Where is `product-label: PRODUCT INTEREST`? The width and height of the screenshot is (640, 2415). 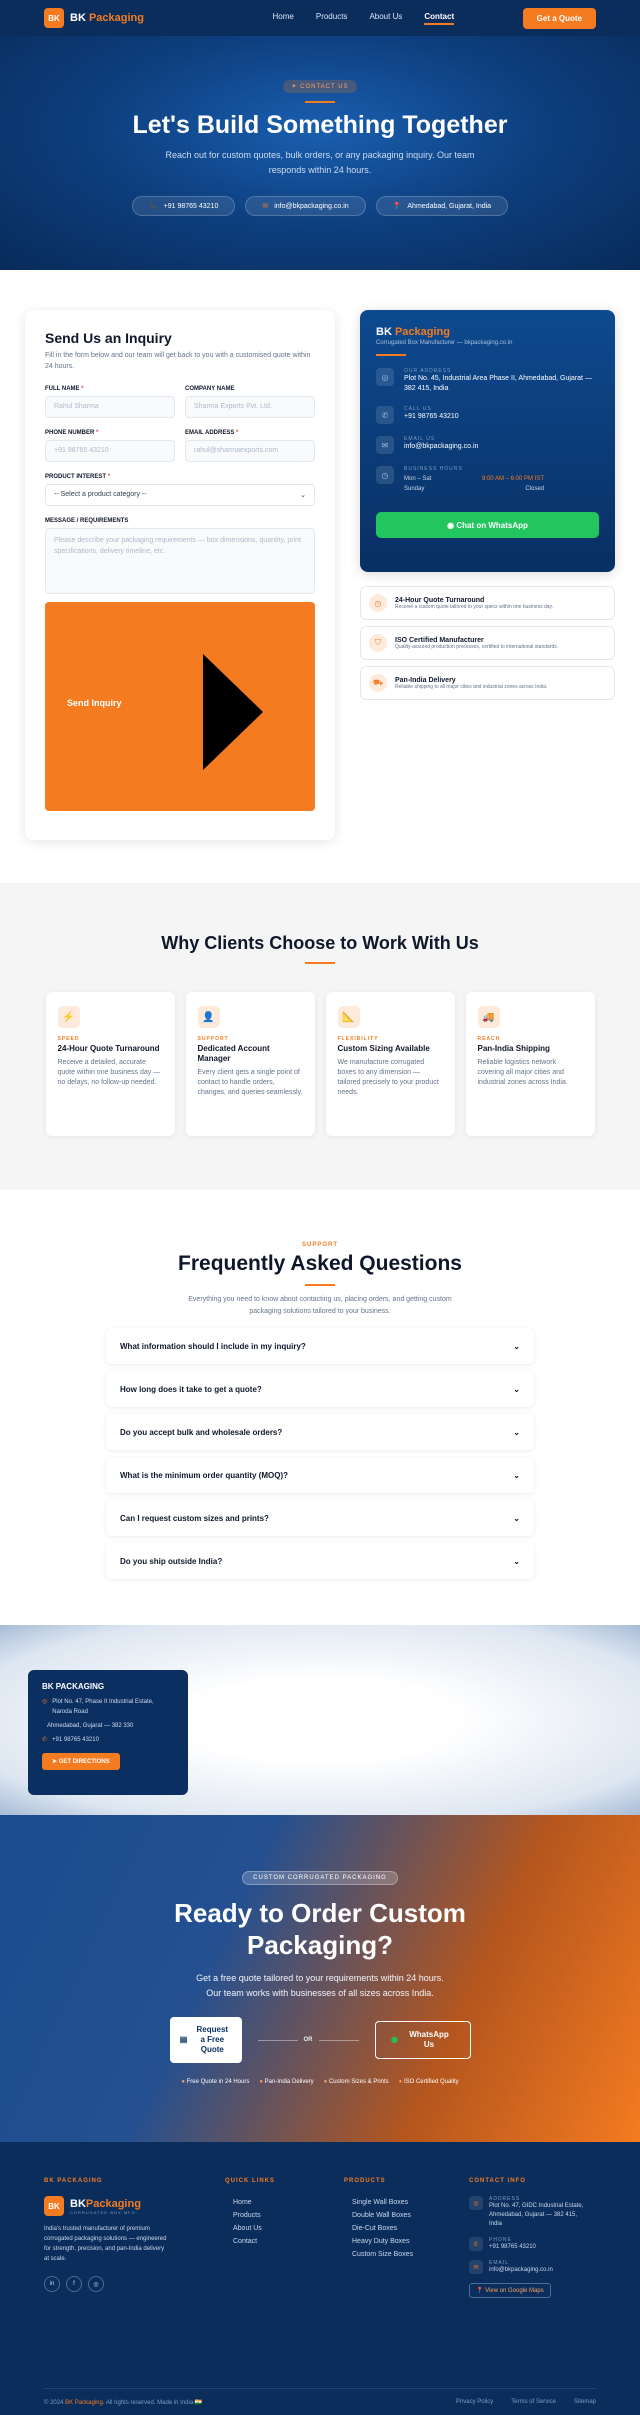
product-label: PRODUCT INTEREST is located at coordinates (76, 477).